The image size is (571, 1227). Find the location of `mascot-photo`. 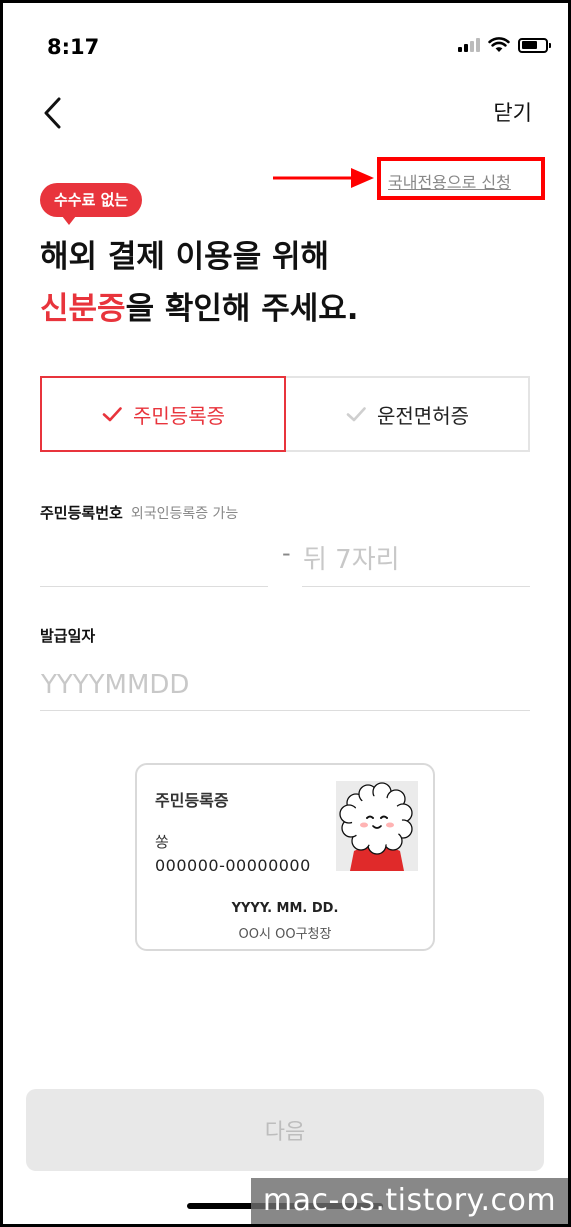

mascot-photo is located at coordinates (377, 826).